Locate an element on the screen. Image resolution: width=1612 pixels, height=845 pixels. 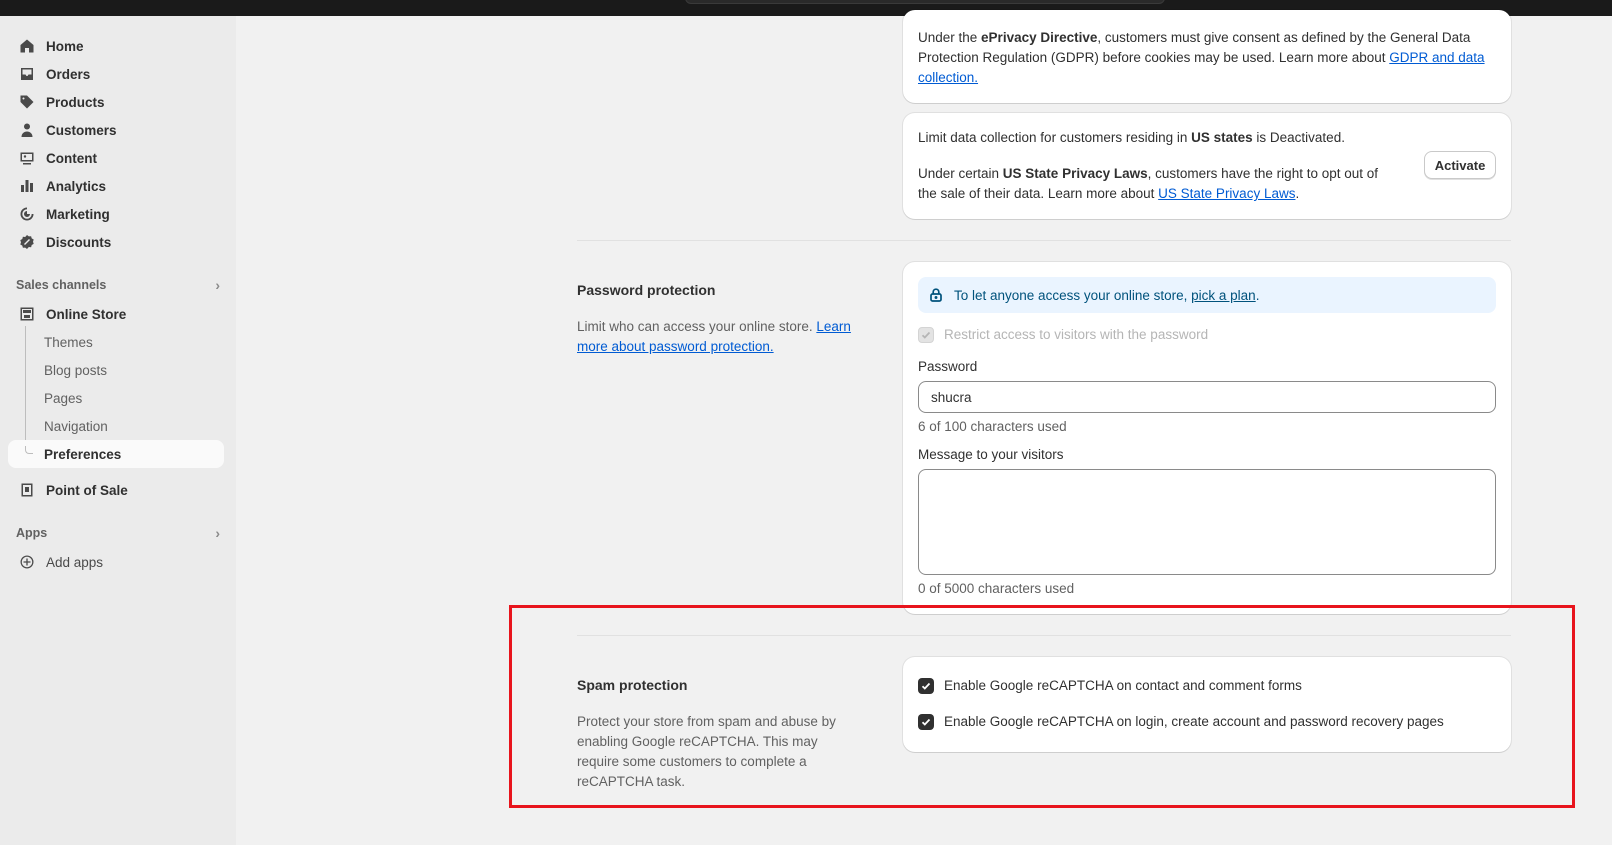
sidebar-item-products: Products is located at coordinates (116, 102).